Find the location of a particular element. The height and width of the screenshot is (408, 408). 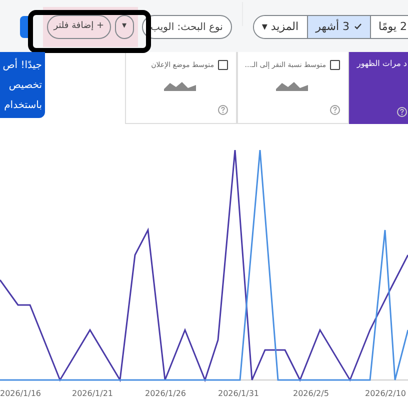

date-range-option: 3 أشهر is located at coordinates (338, 27).